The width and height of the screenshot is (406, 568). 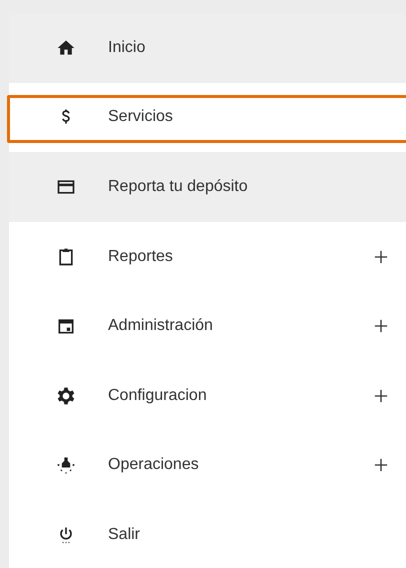 What do you see at coordinates (127, 47) in the screenshot?
I see `menu-label: Inicio` at bounding box center [127, 47].